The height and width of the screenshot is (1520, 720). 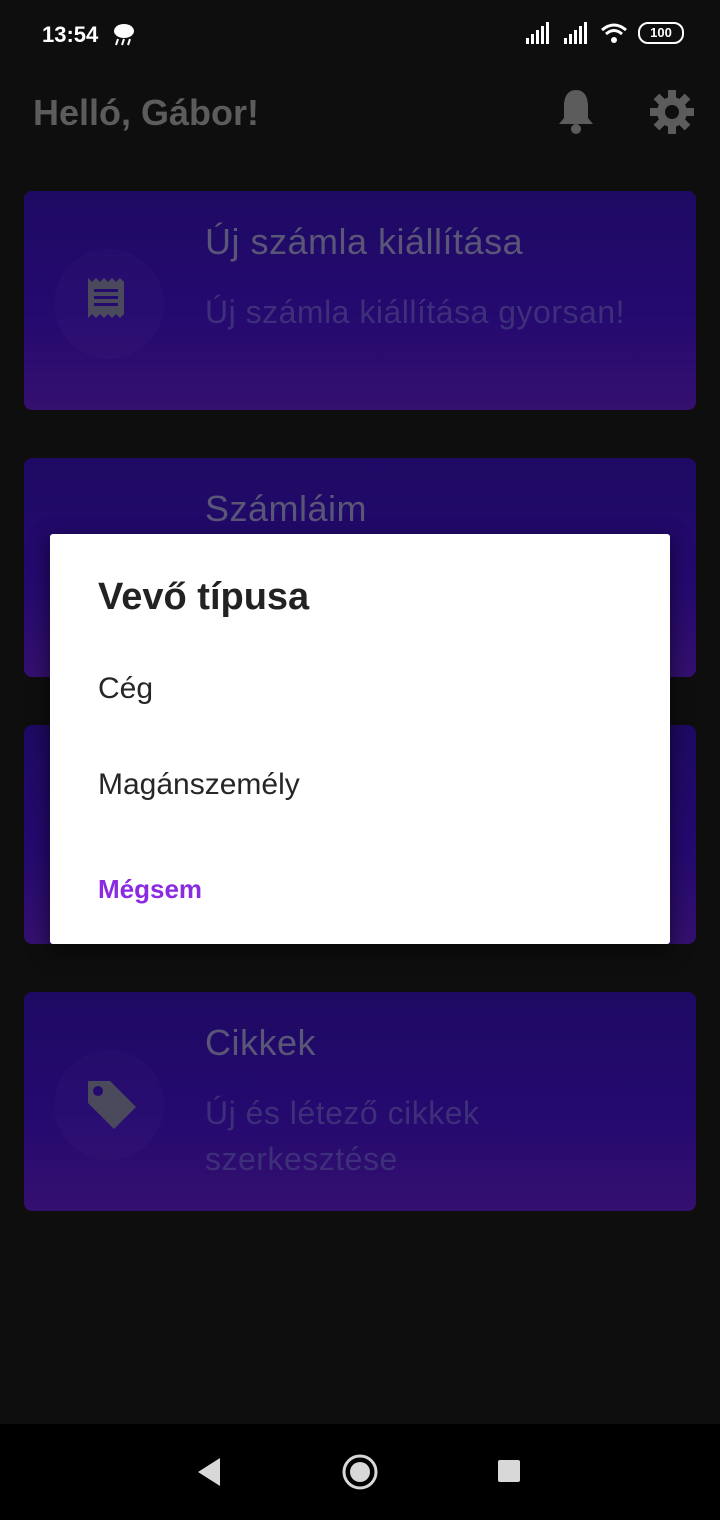 I want to click on option-private-person: Magánszemély, so click(x=199, y=785).